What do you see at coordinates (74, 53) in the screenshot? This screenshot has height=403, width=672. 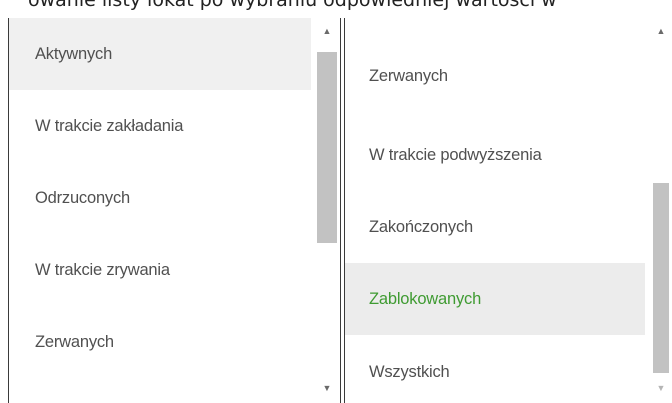 I see `option-label: Aktywnych` at bounding box center [74, 53].